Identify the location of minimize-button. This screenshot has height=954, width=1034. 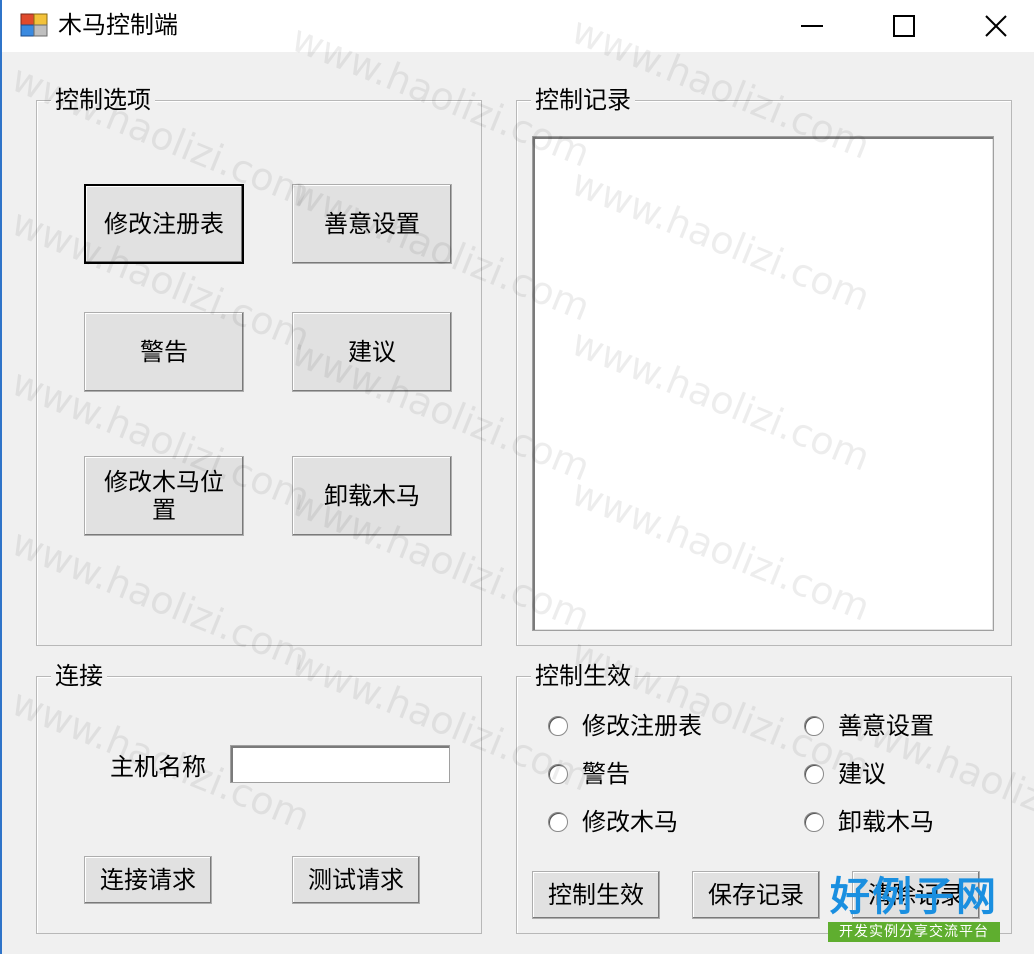
(812, 26).